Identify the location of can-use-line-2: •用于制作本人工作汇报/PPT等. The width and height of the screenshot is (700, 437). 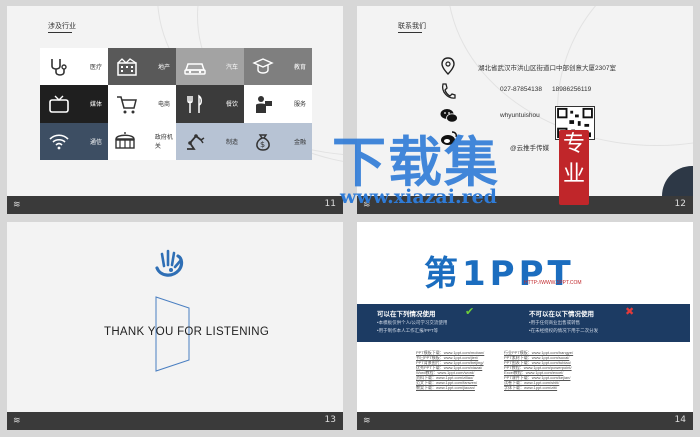
(408, 330).